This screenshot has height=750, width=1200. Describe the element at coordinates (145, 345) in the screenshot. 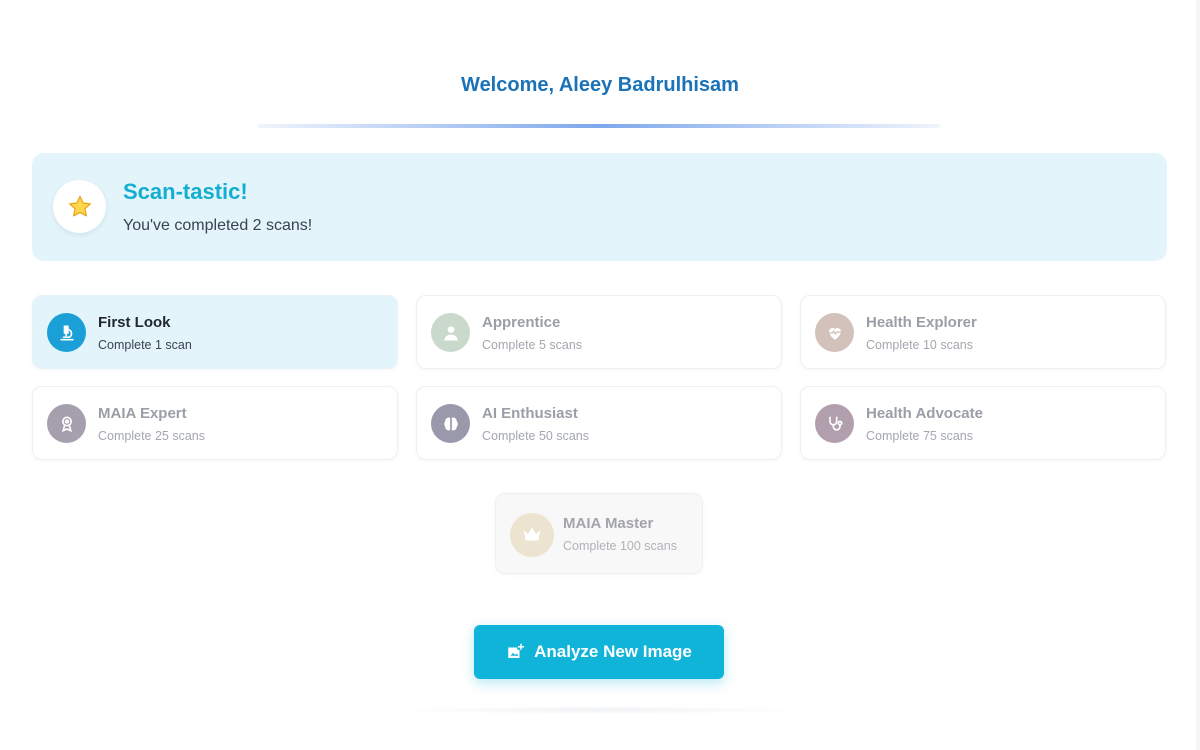

I see `achievement-requirement: Complete 1 scan` at that location.